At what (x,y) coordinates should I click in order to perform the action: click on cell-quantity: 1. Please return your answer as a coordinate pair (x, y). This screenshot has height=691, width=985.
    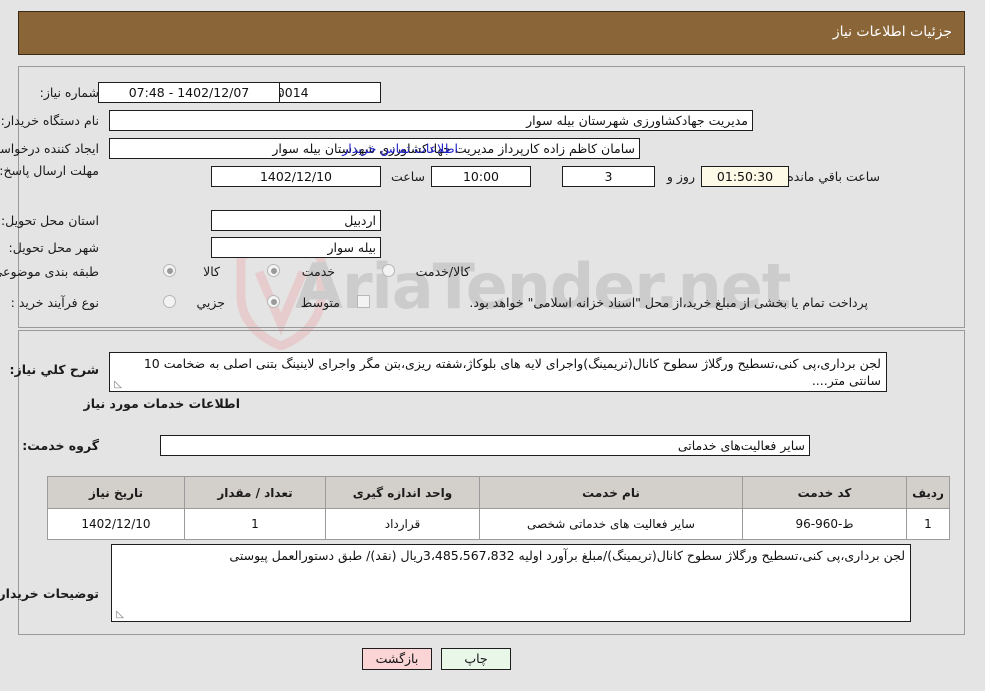
    Looking at the image, I should click on (255, 524).